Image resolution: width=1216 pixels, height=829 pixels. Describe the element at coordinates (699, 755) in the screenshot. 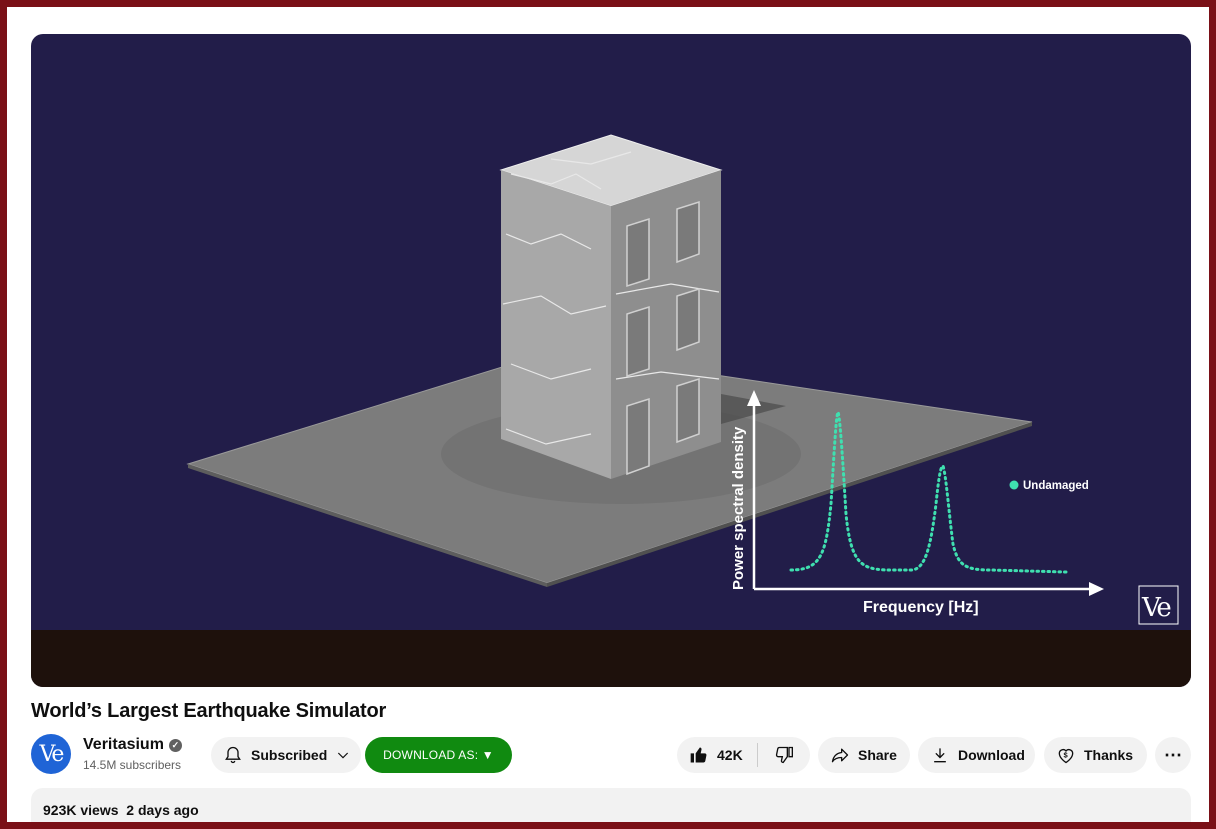

I see `thumbs-up-icon` at that location.